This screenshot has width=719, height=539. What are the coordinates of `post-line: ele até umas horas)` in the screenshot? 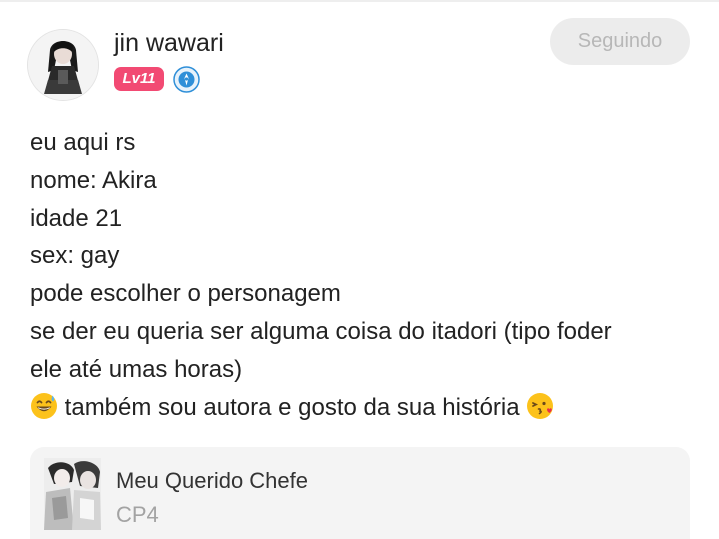 It's located at (136, 369).